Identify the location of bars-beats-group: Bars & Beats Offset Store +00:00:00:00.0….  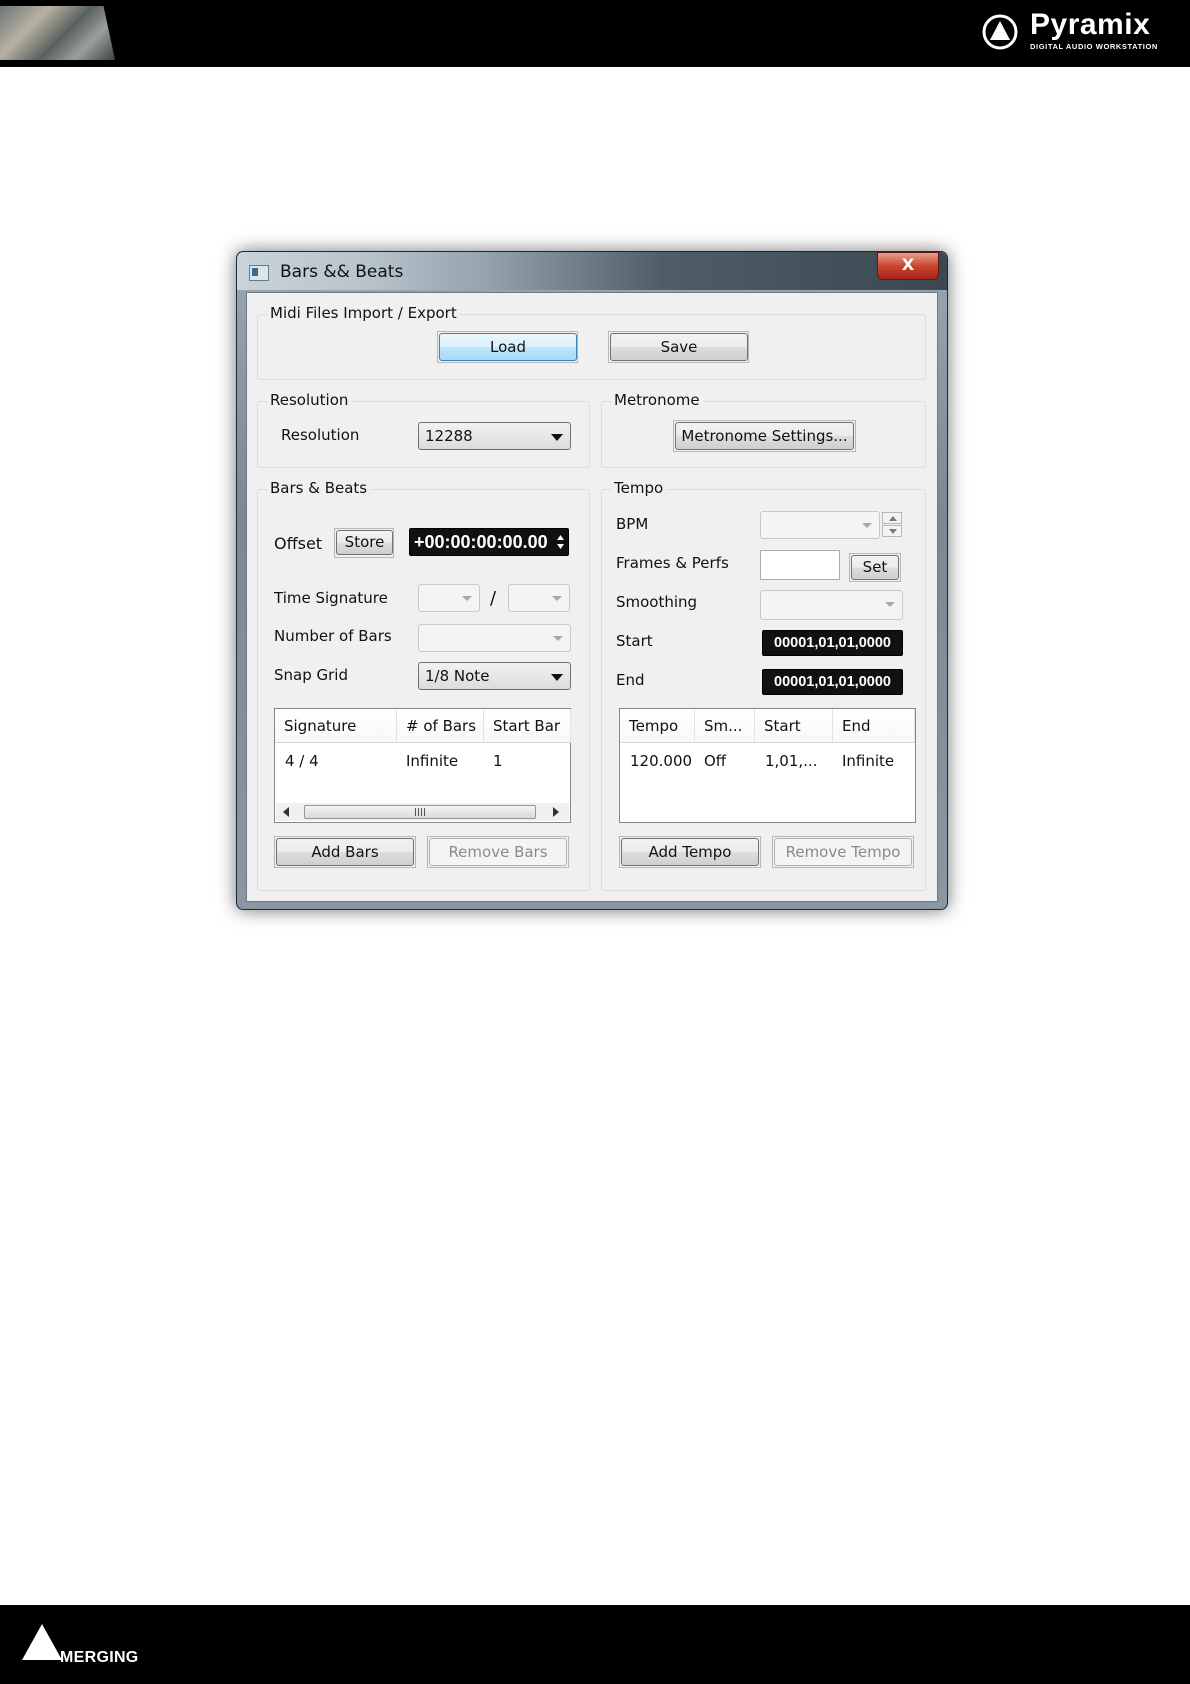
(423, 685).